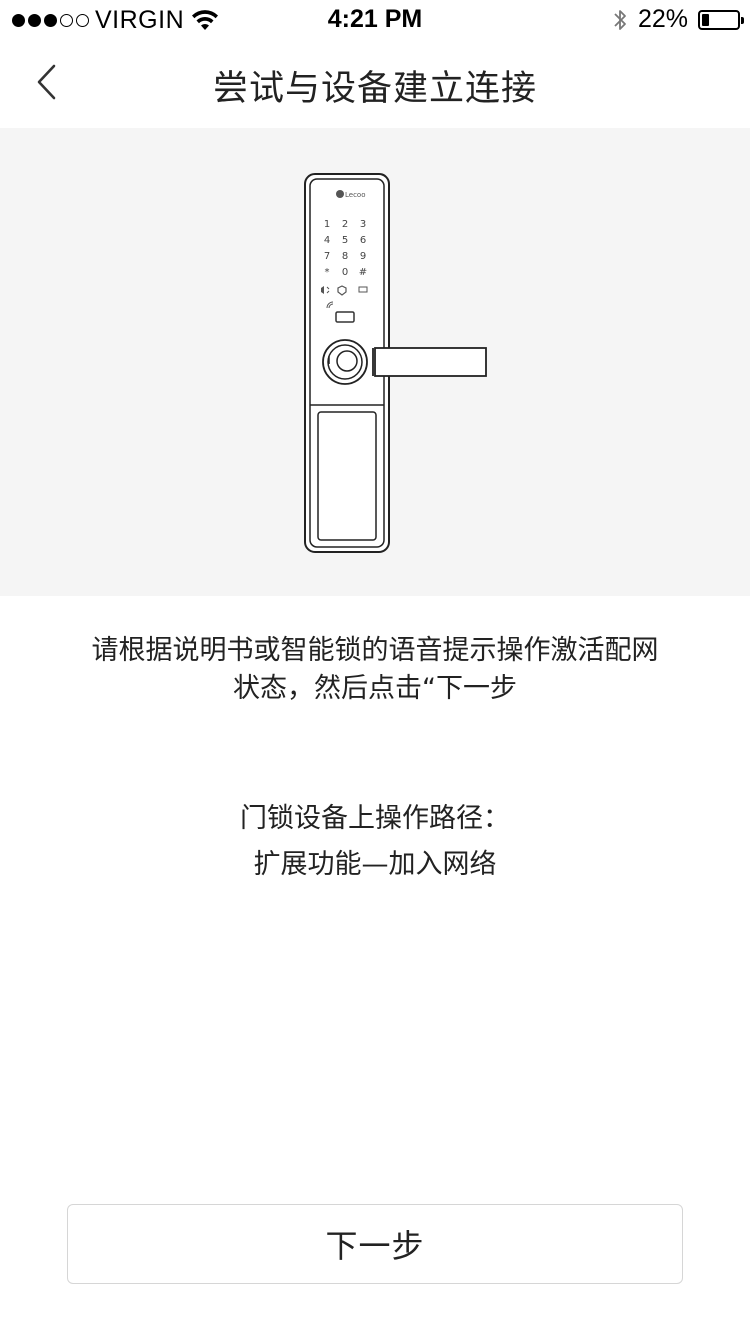  Describe the element at coordinates (620, 19) in the screenshot. I see `bluetooth-icon` at that location.